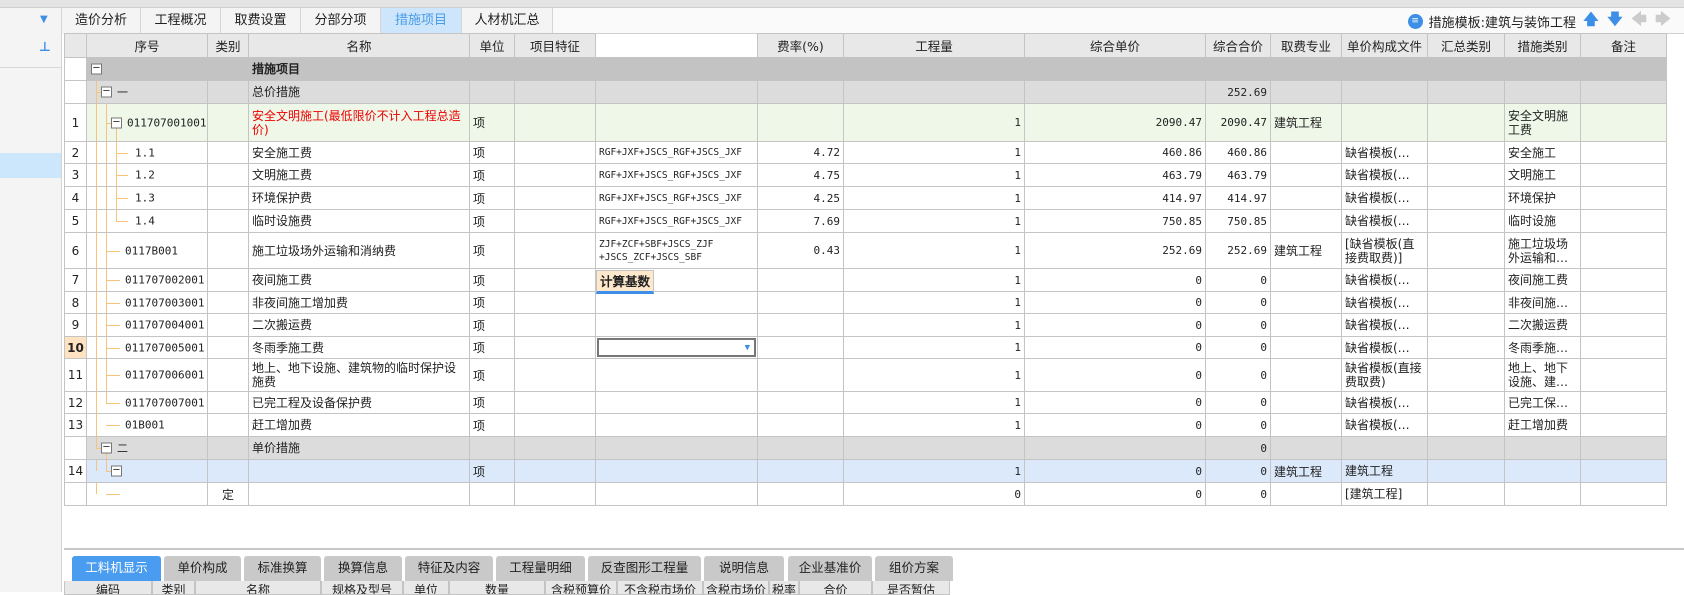  Describe the element at coordinates (1384, 471) in the screenshot. I see `file-cell: 建筑工程` at that location.